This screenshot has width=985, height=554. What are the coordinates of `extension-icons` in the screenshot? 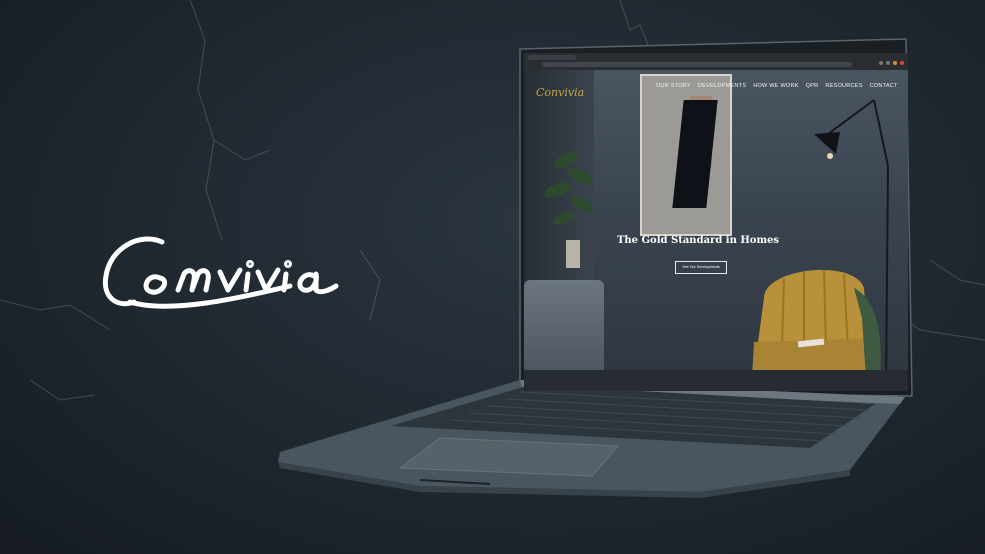 It's located at (891, 63).